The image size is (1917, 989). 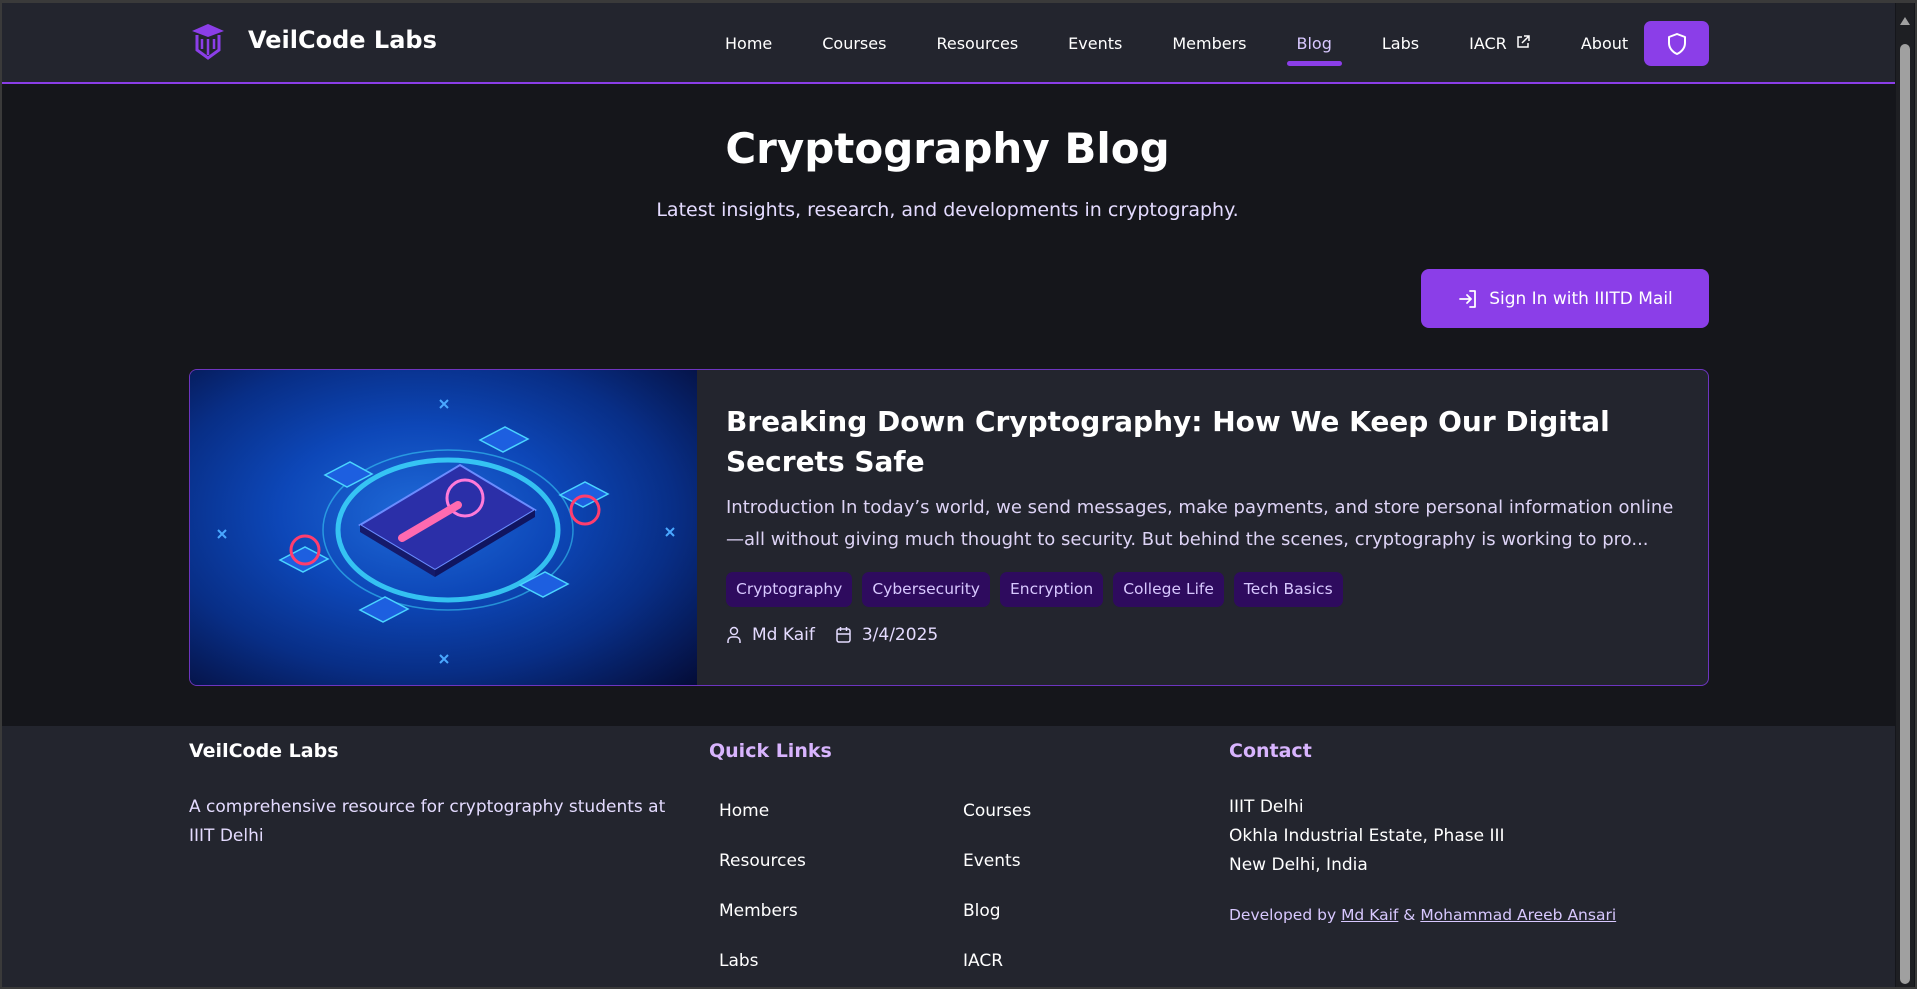 I want to click on sign-in-label: Sign In with IIITD Mail, so click(x=1581, y=298).